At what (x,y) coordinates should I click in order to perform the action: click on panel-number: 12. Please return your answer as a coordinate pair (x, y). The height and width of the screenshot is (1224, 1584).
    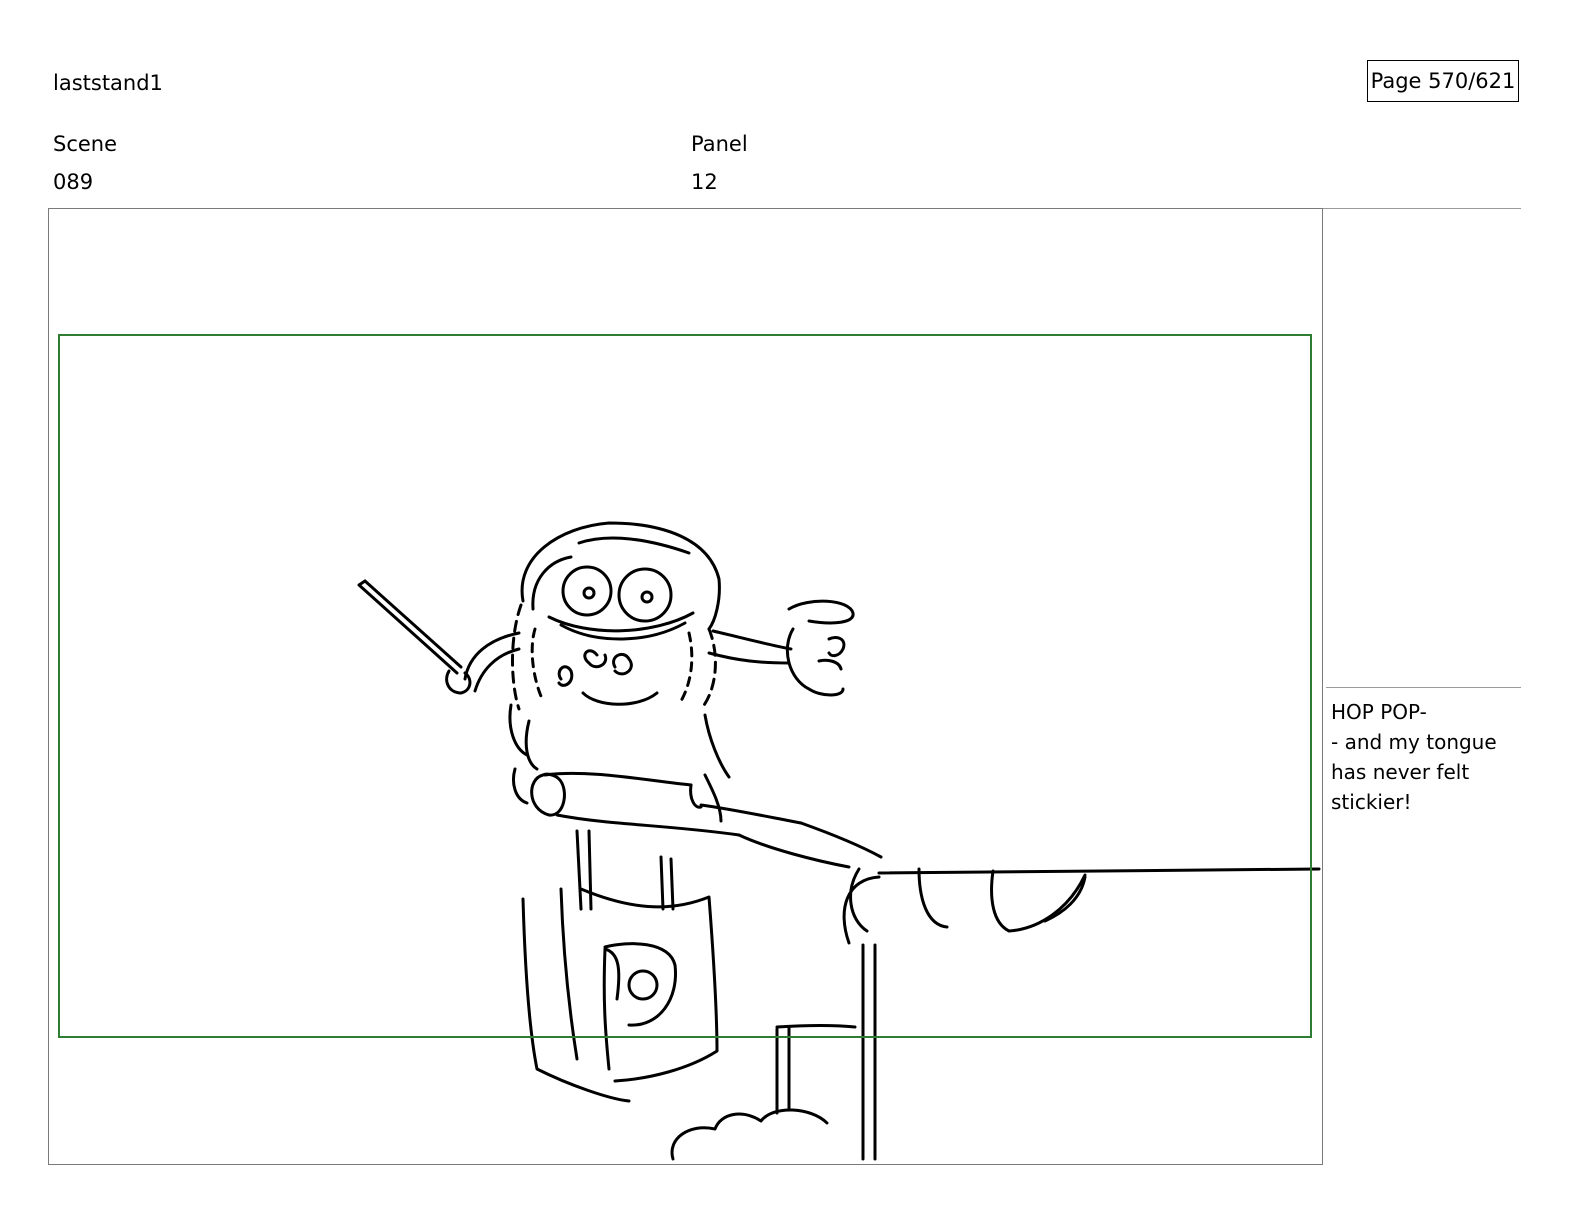
    Looking at the image, I should click on (704, 182).